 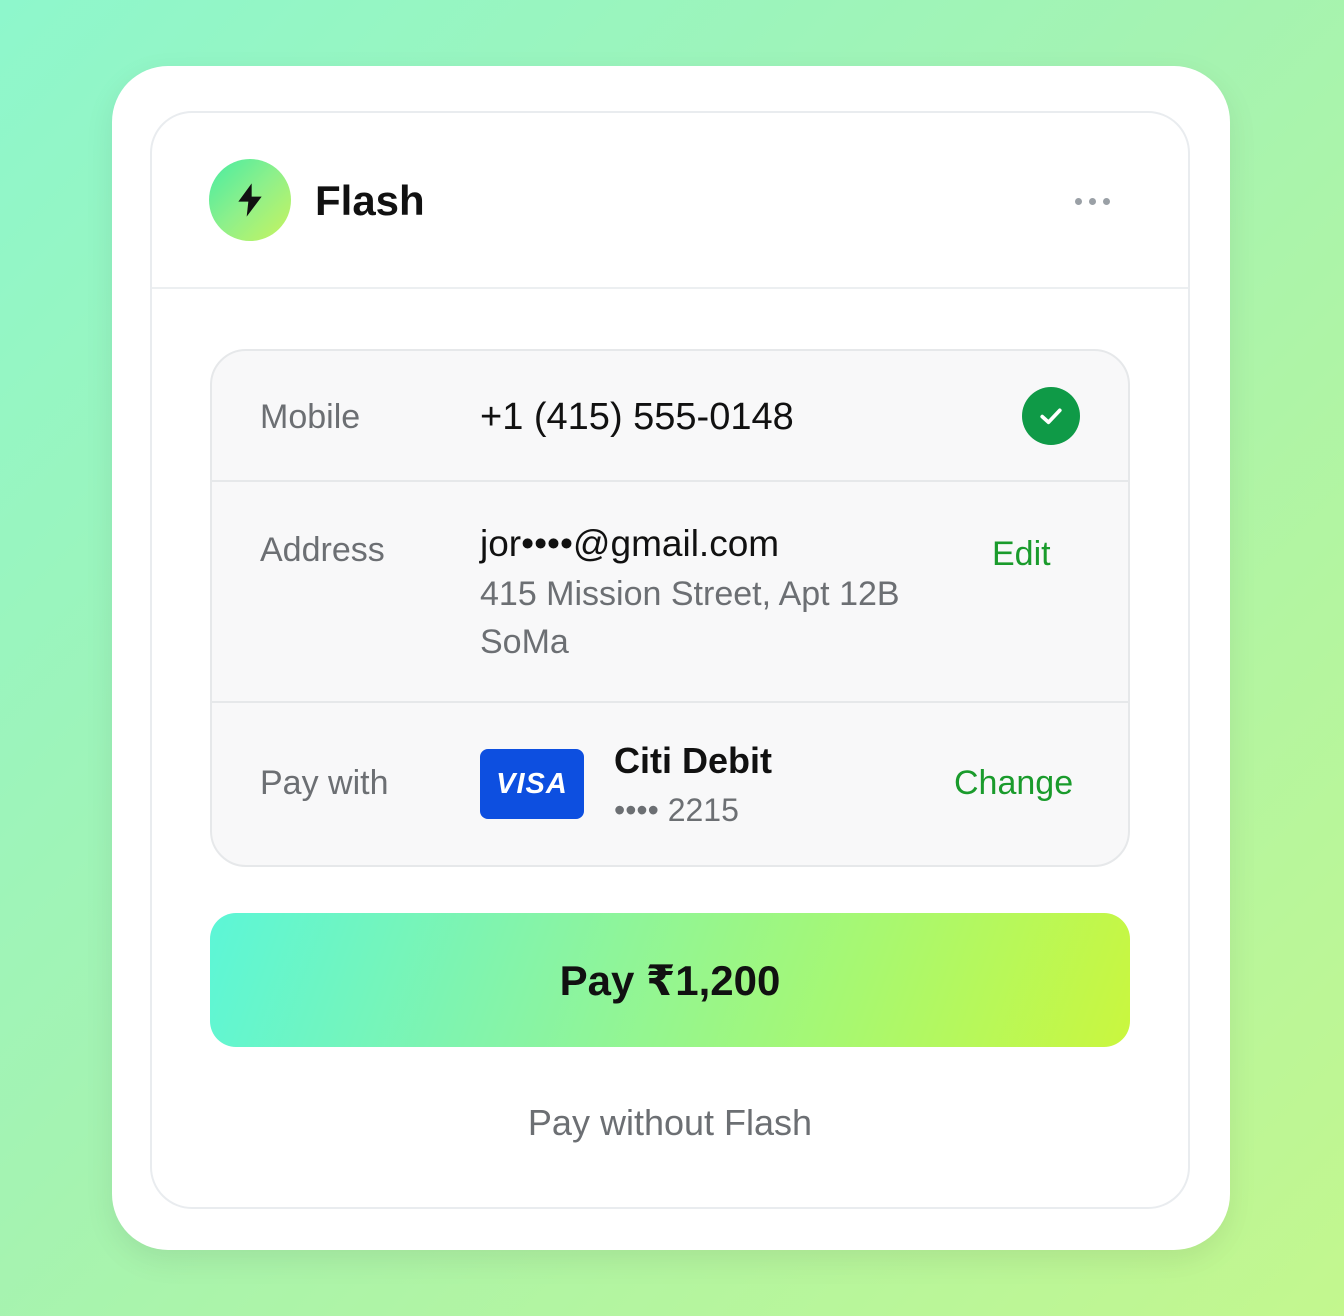 I want to click on brand-name: Flash, so click(x=370, y=200).